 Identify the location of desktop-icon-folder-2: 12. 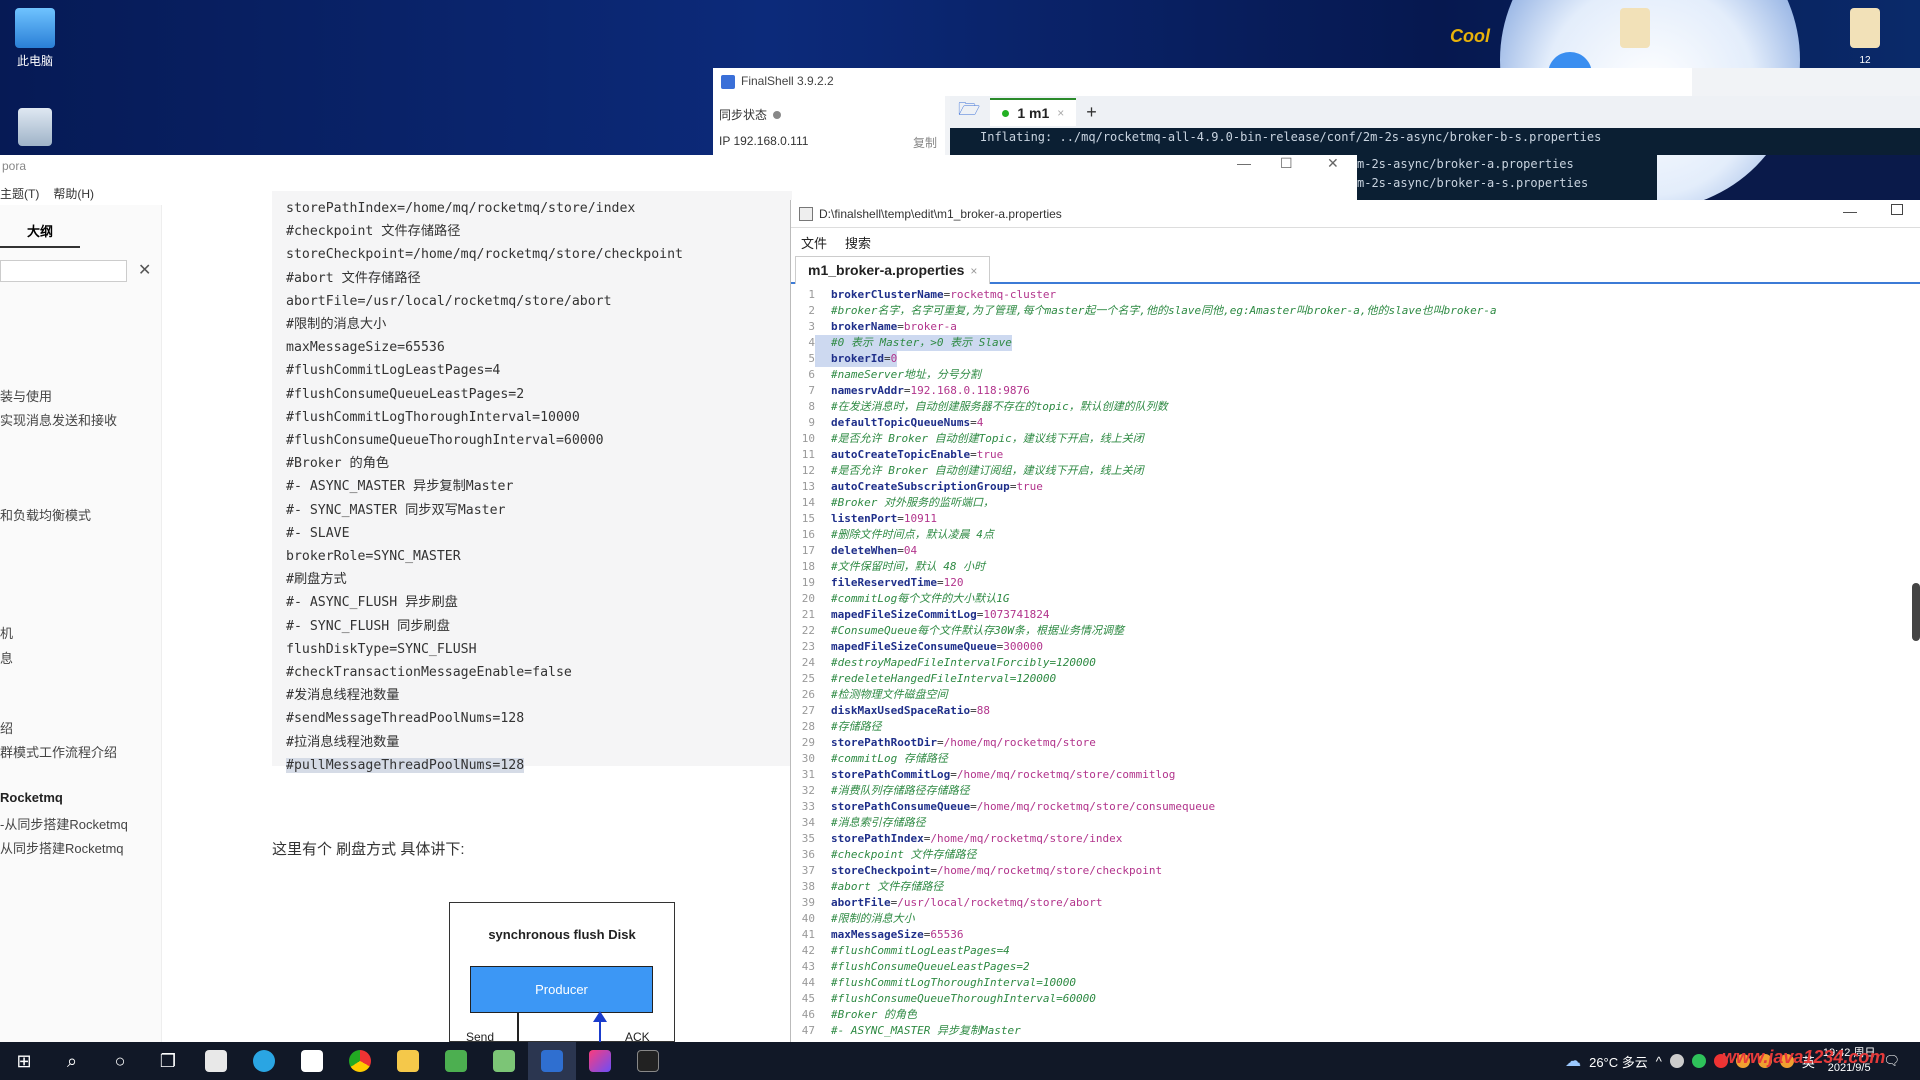
(1865, 37).